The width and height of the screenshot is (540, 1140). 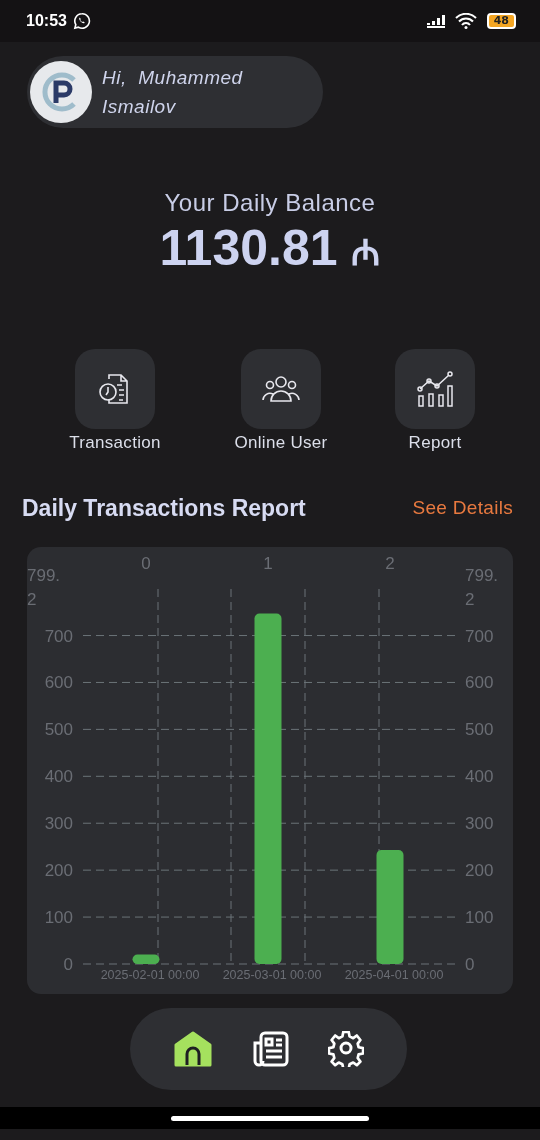 I want to click on action-label: Online User, so click(x=281, y=443).